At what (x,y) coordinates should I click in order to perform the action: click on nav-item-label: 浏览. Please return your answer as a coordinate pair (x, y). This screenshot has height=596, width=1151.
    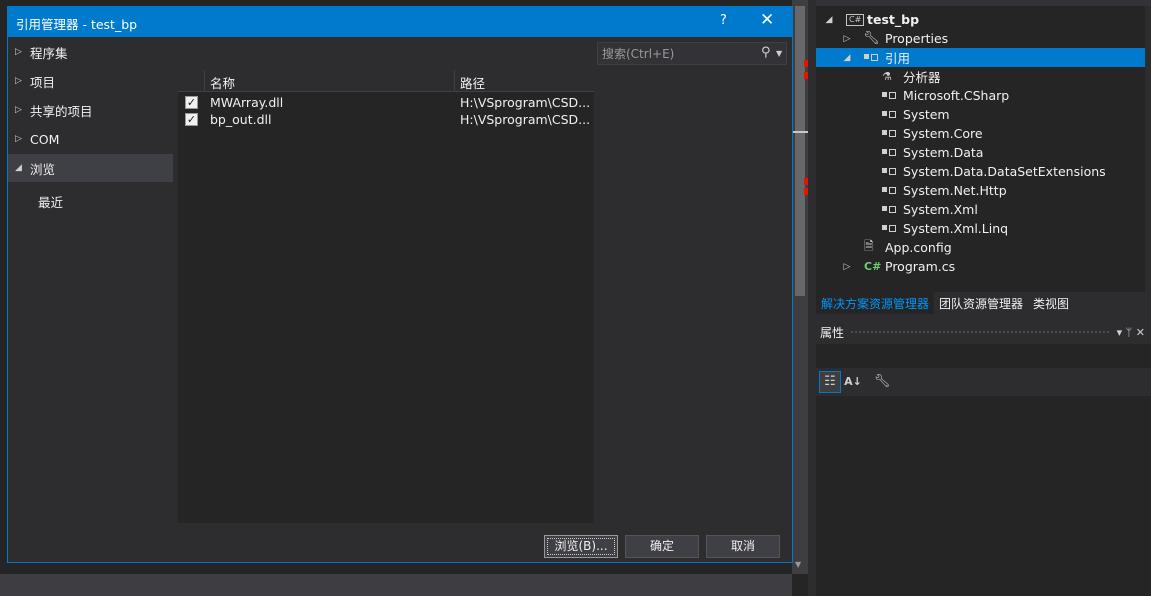
    Looking at the image, I should click on (43, 169).